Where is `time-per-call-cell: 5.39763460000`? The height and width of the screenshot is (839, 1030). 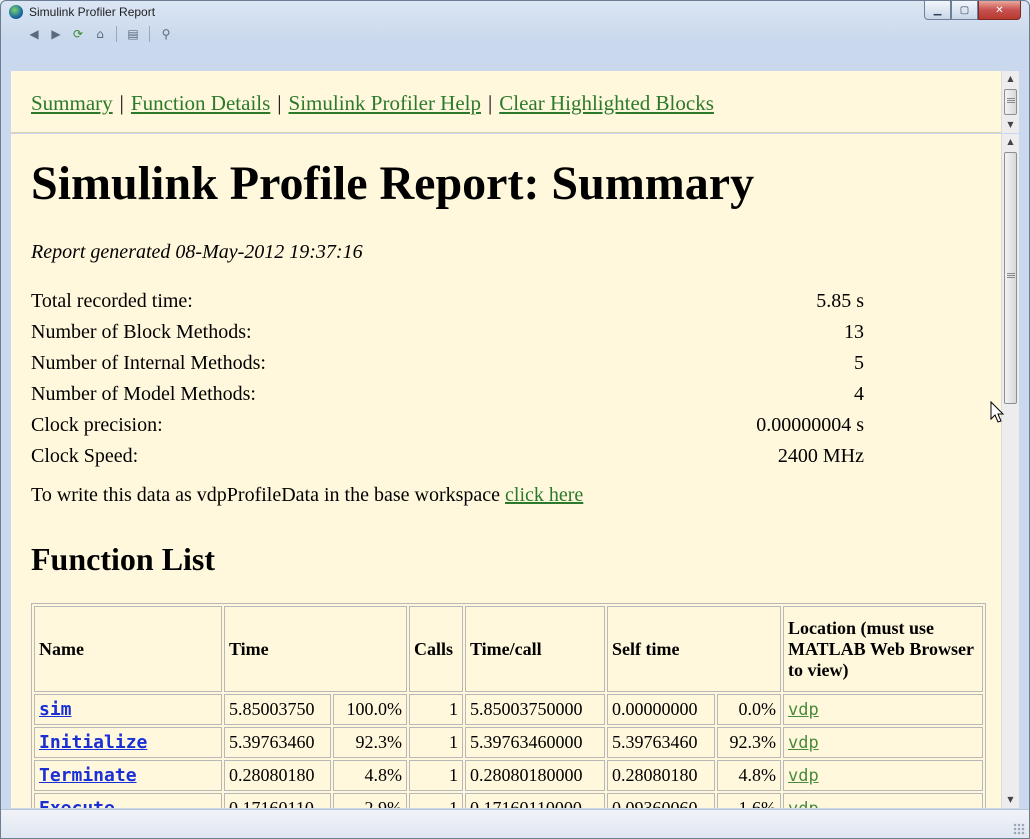 time-per-call-cell: 5.39763460000 is located at coordinates (535, 742).